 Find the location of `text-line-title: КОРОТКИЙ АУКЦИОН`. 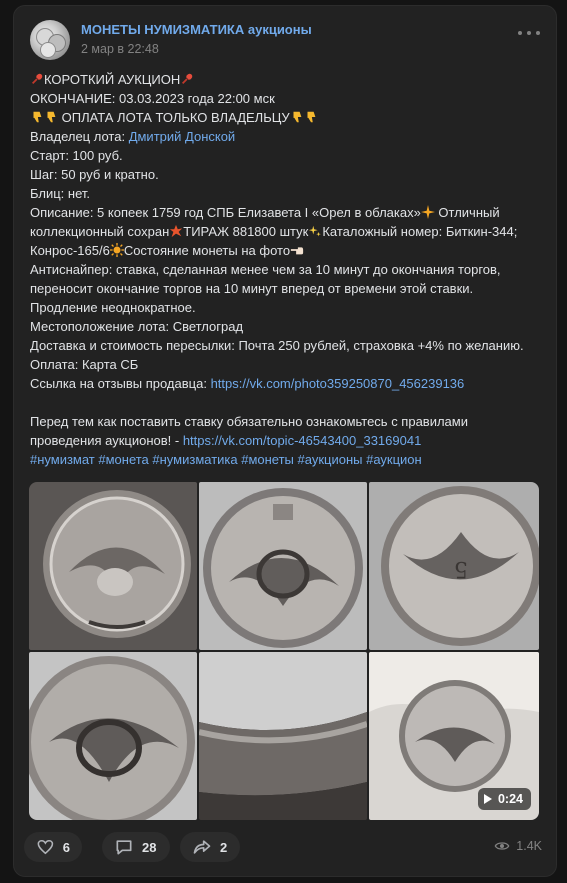

text-line-title: КОРОТКИЙ АУКЦИОН is located at coordinates (287, 79).